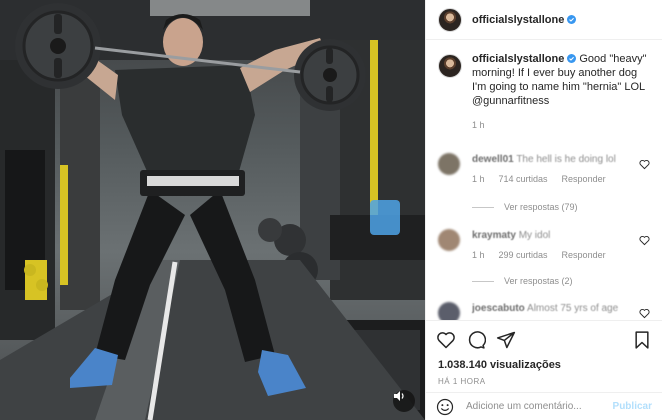 The height and width of the screenshot is (420, 662). I want to click on view-replies-button: Ver respostas (79), so click(525, 207).